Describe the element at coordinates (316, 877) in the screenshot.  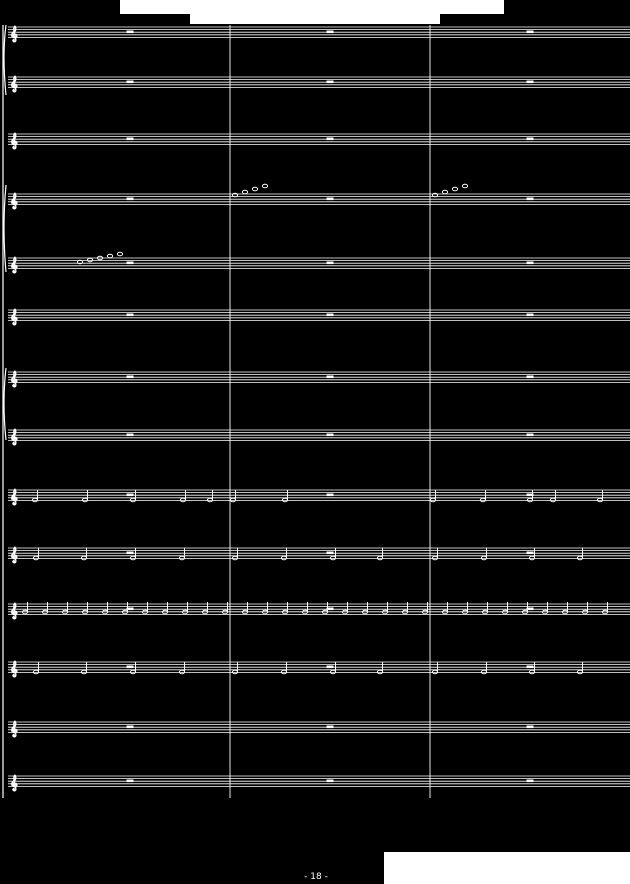
I see `page-number: - 18 -` at that location.